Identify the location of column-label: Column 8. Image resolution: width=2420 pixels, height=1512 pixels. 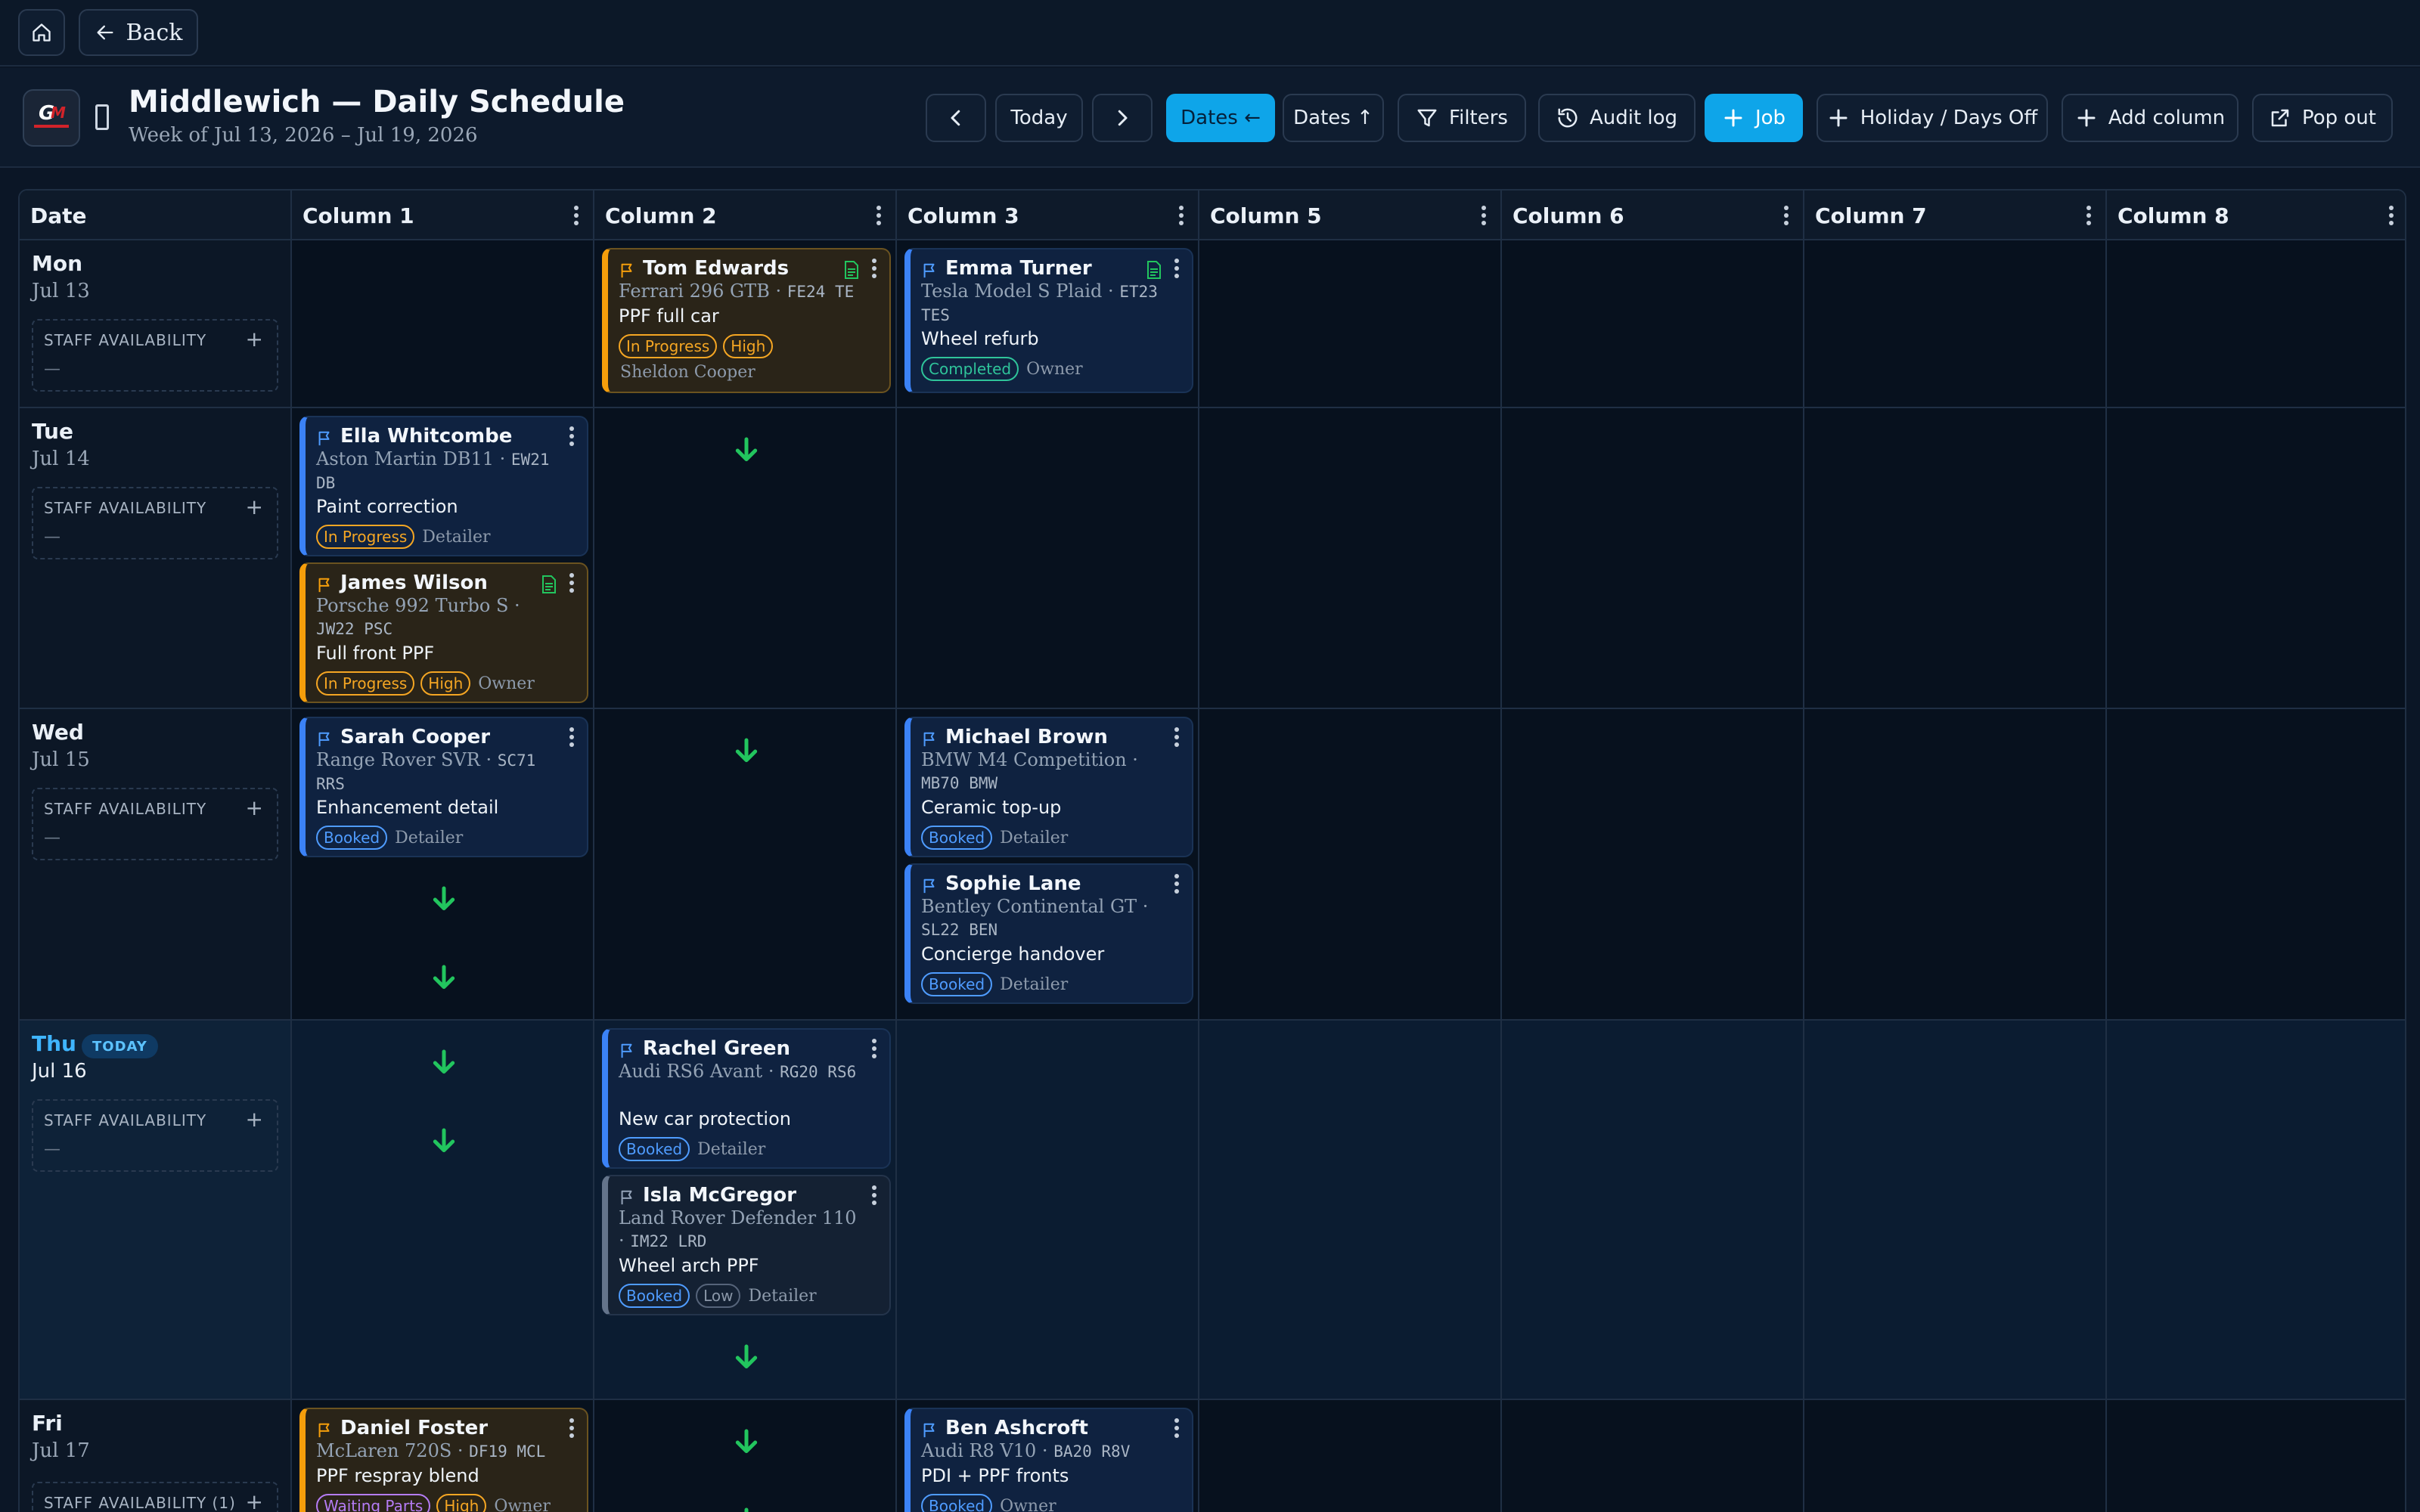
(2173, 216).